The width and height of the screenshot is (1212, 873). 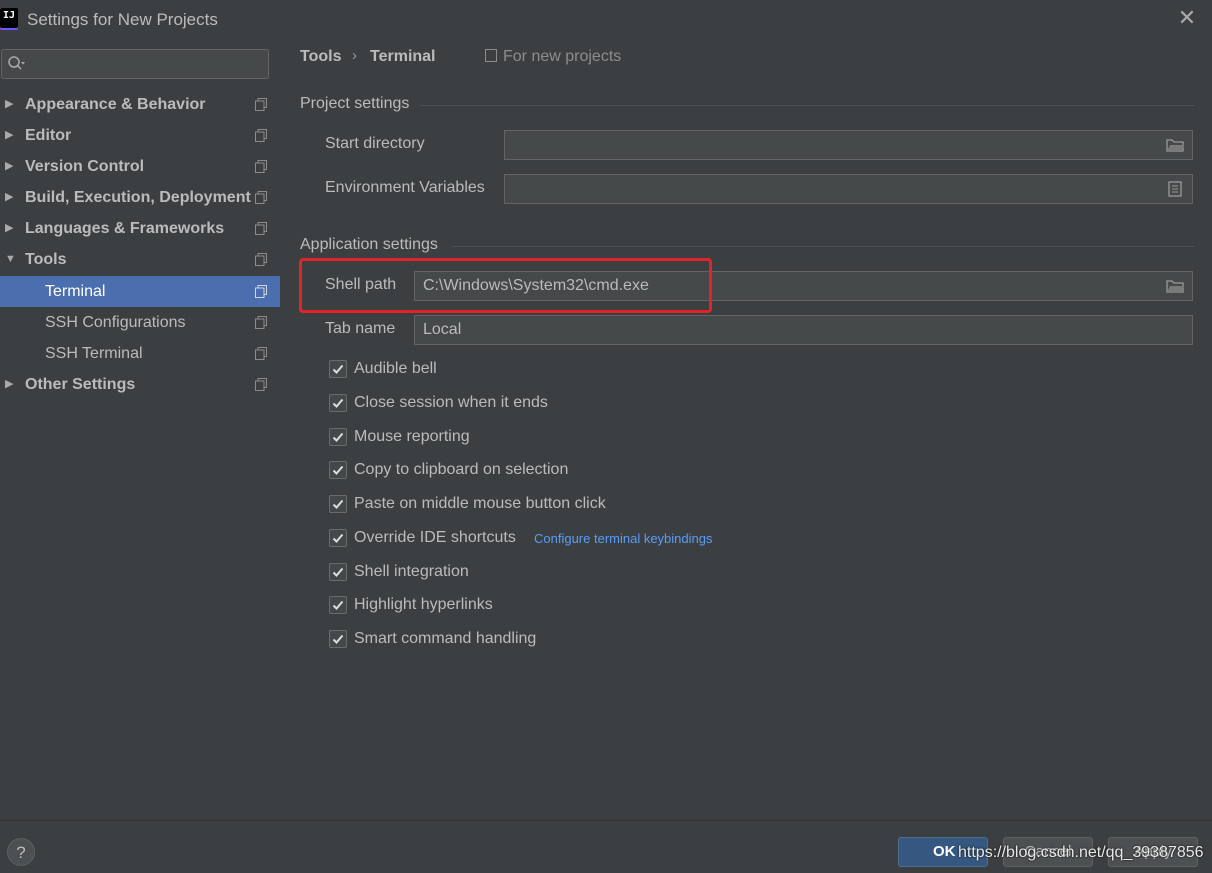 What do you see at coordinates (375, 143) in the screenshot?
I see `start-directory-label: Start directory` at bounding box center [375, 143].